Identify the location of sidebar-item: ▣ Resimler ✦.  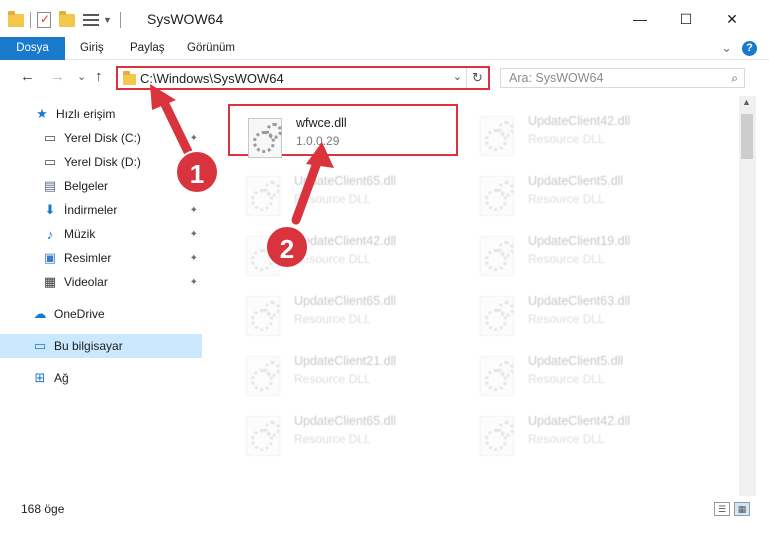
(101, 258).